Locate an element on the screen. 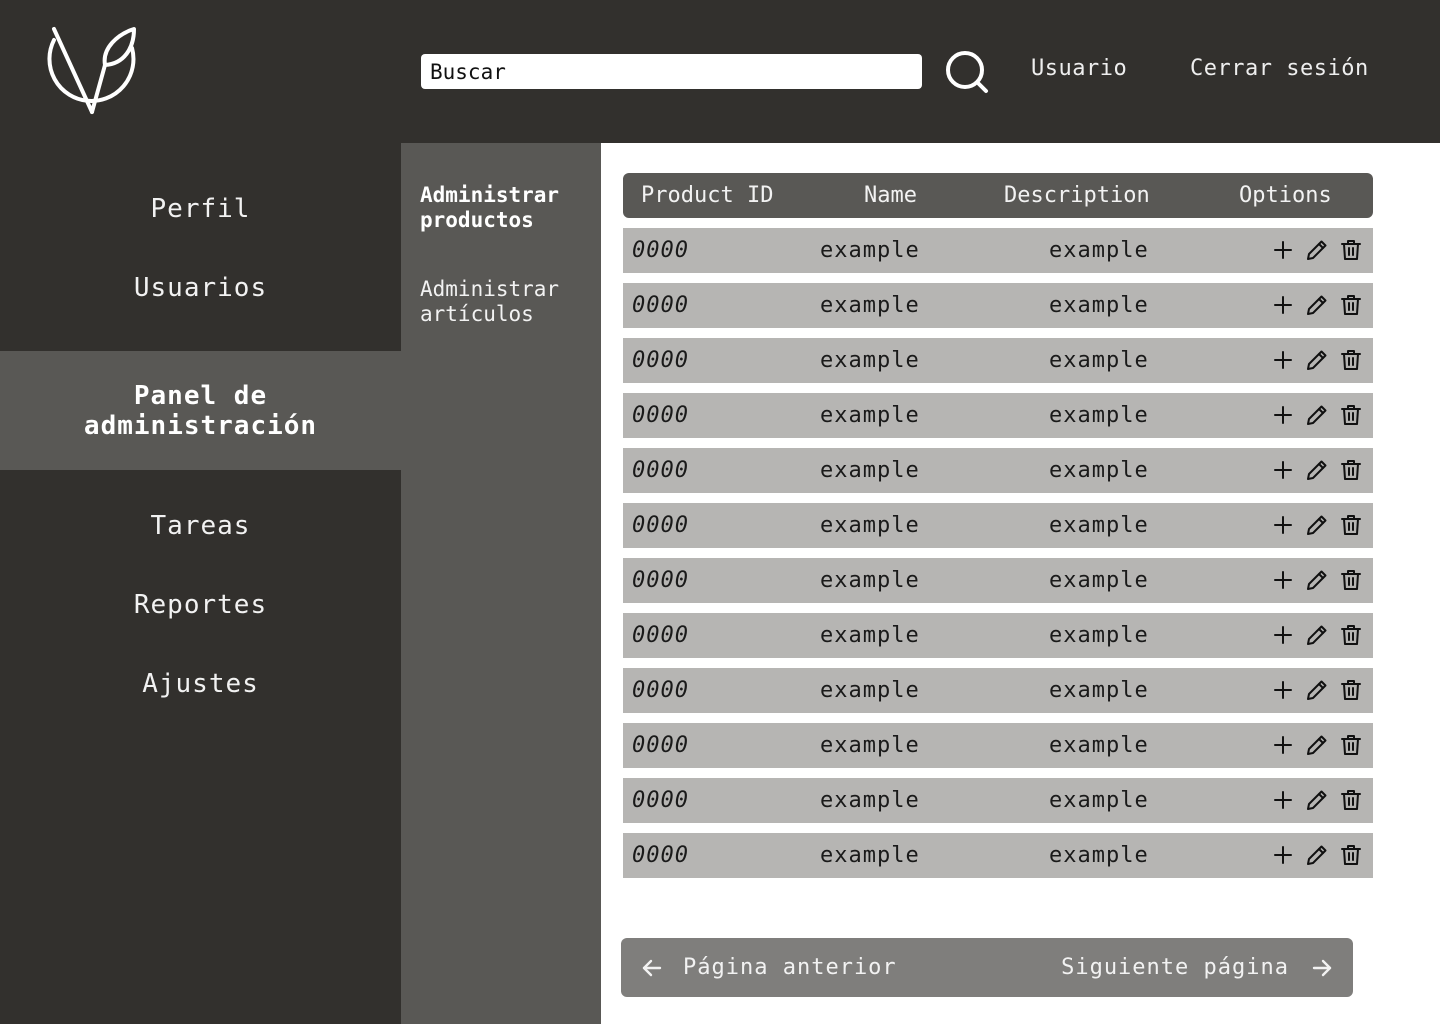 The width and height of the screenshot is (1440, 1024). subnav-item-productos: Administrar productos is located at coordinates (505, 208).